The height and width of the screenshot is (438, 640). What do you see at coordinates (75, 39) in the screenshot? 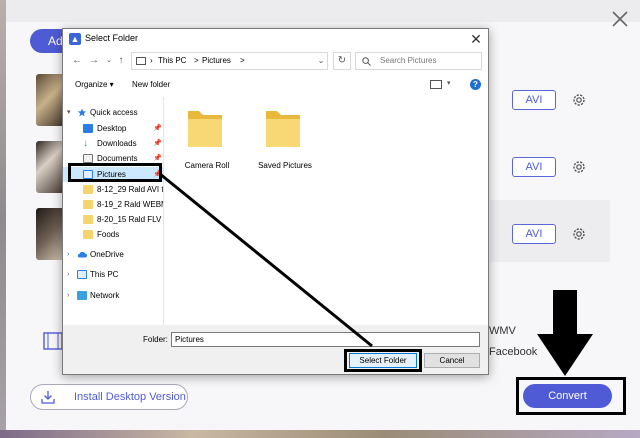
I see `app-logo-icon: ▲` at bounding box center [75, 39].